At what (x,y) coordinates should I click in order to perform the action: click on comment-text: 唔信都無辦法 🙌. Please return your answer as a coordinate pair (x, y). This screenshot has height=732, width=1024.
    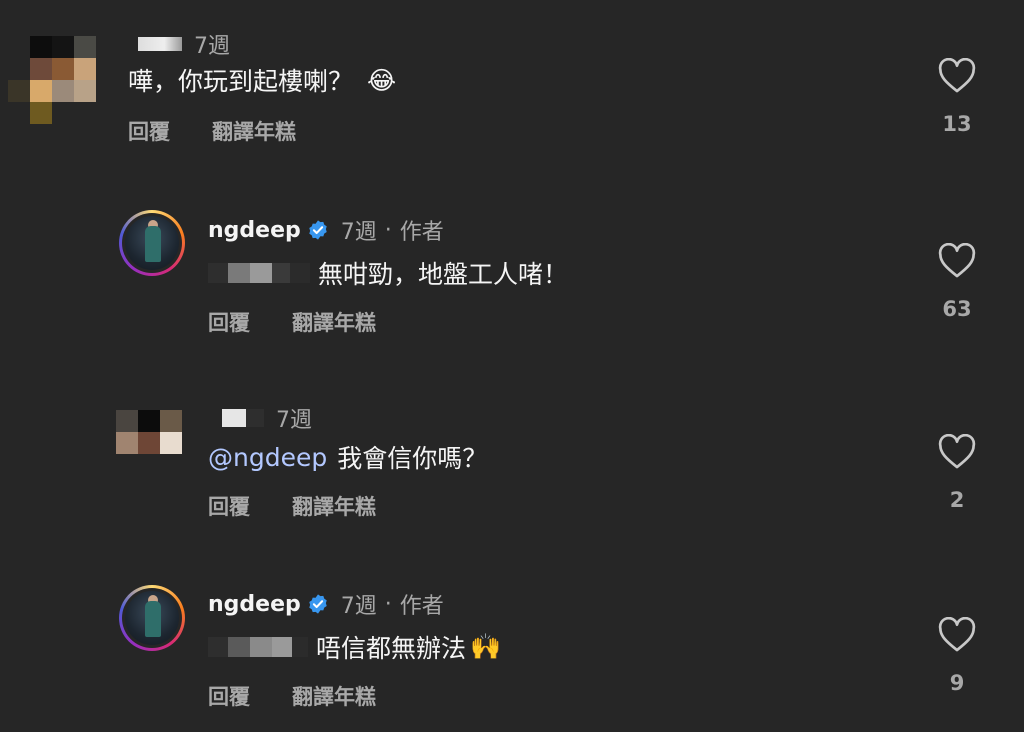
    Looking at the image, I should click on (354, 647).